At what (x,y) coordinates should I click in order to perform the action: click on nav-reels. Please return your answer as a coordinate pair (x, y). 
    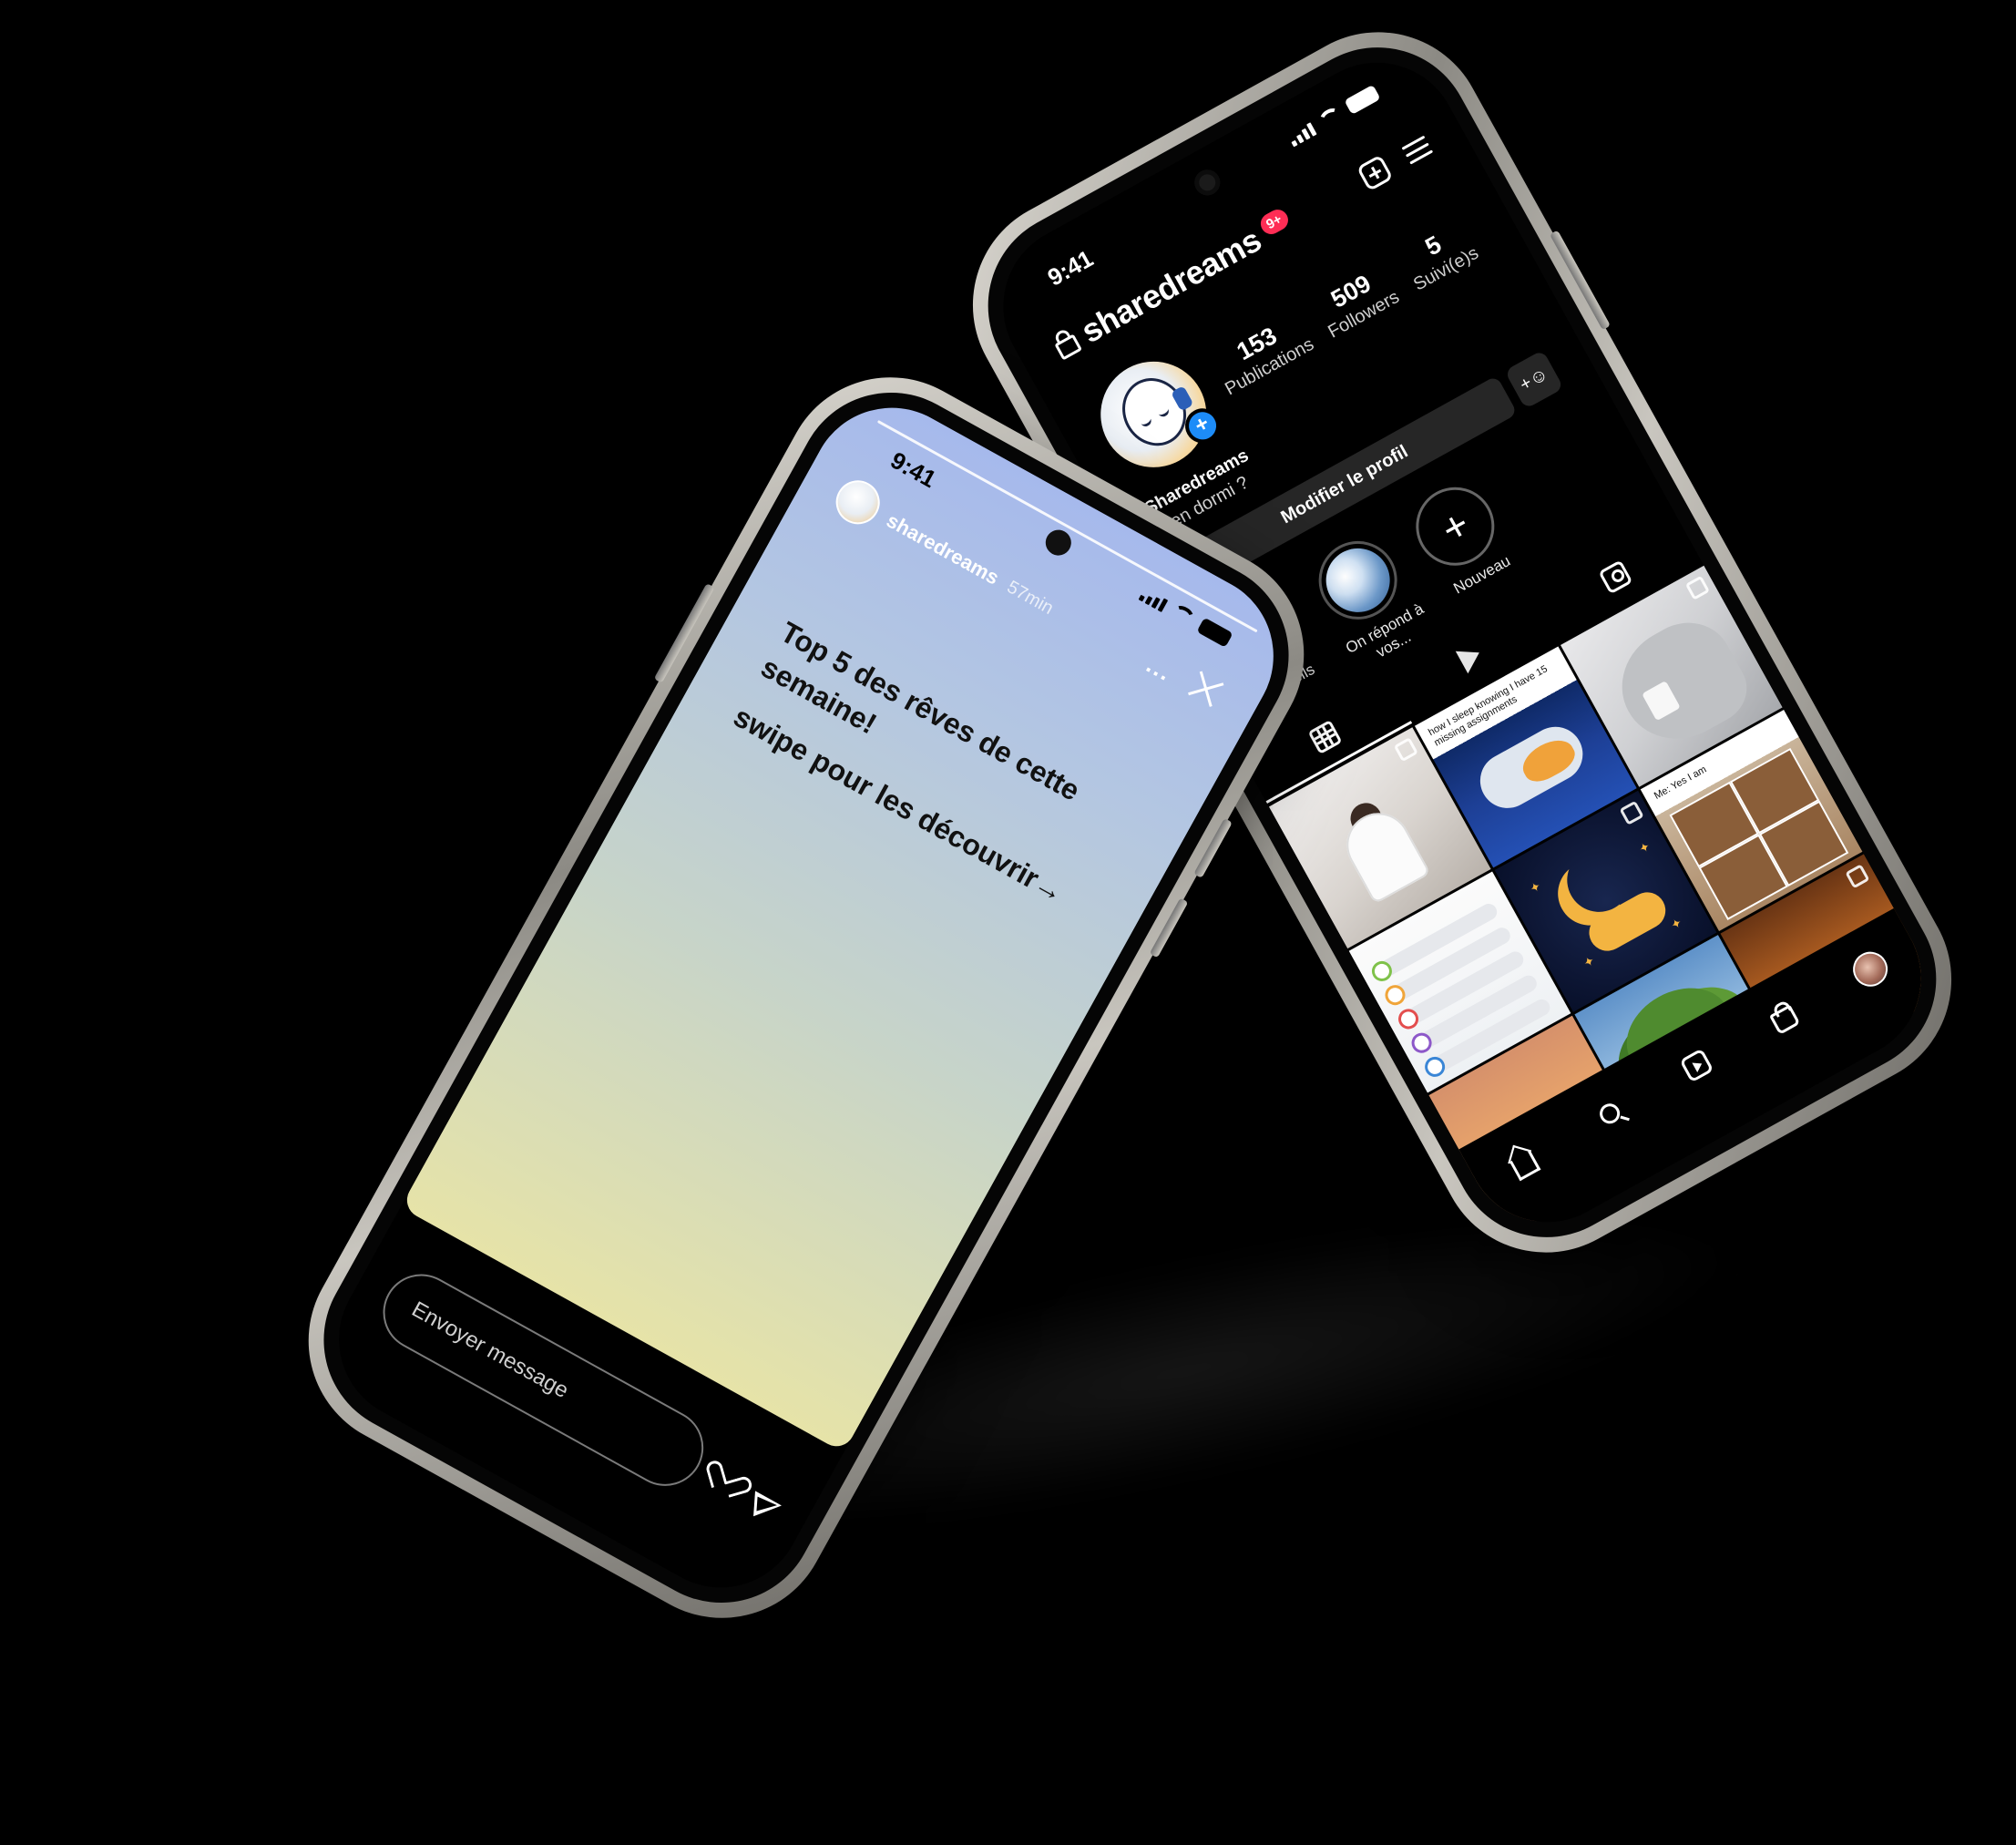
    Looking at the image, I should click on (1696, 1065).